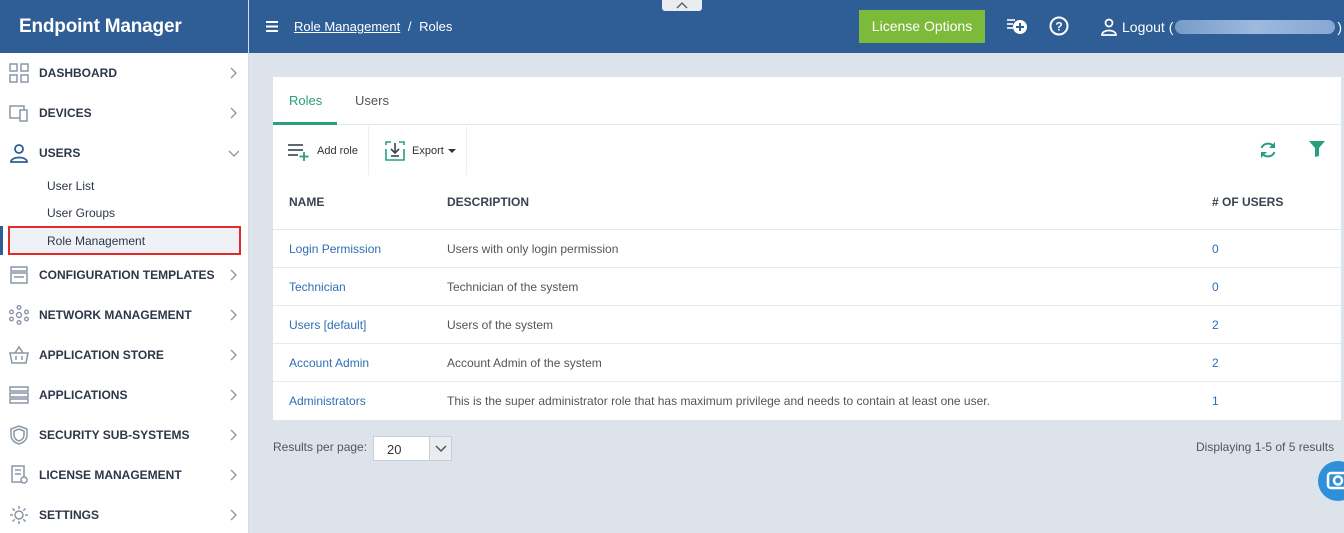 Image resolution: width=1344 pixels, height=533 pixels. Describe the element at coordinates (110, 475) in the screenshot. I see `sidebar-item-label: LICENSE MANAGEMENT` at that location.